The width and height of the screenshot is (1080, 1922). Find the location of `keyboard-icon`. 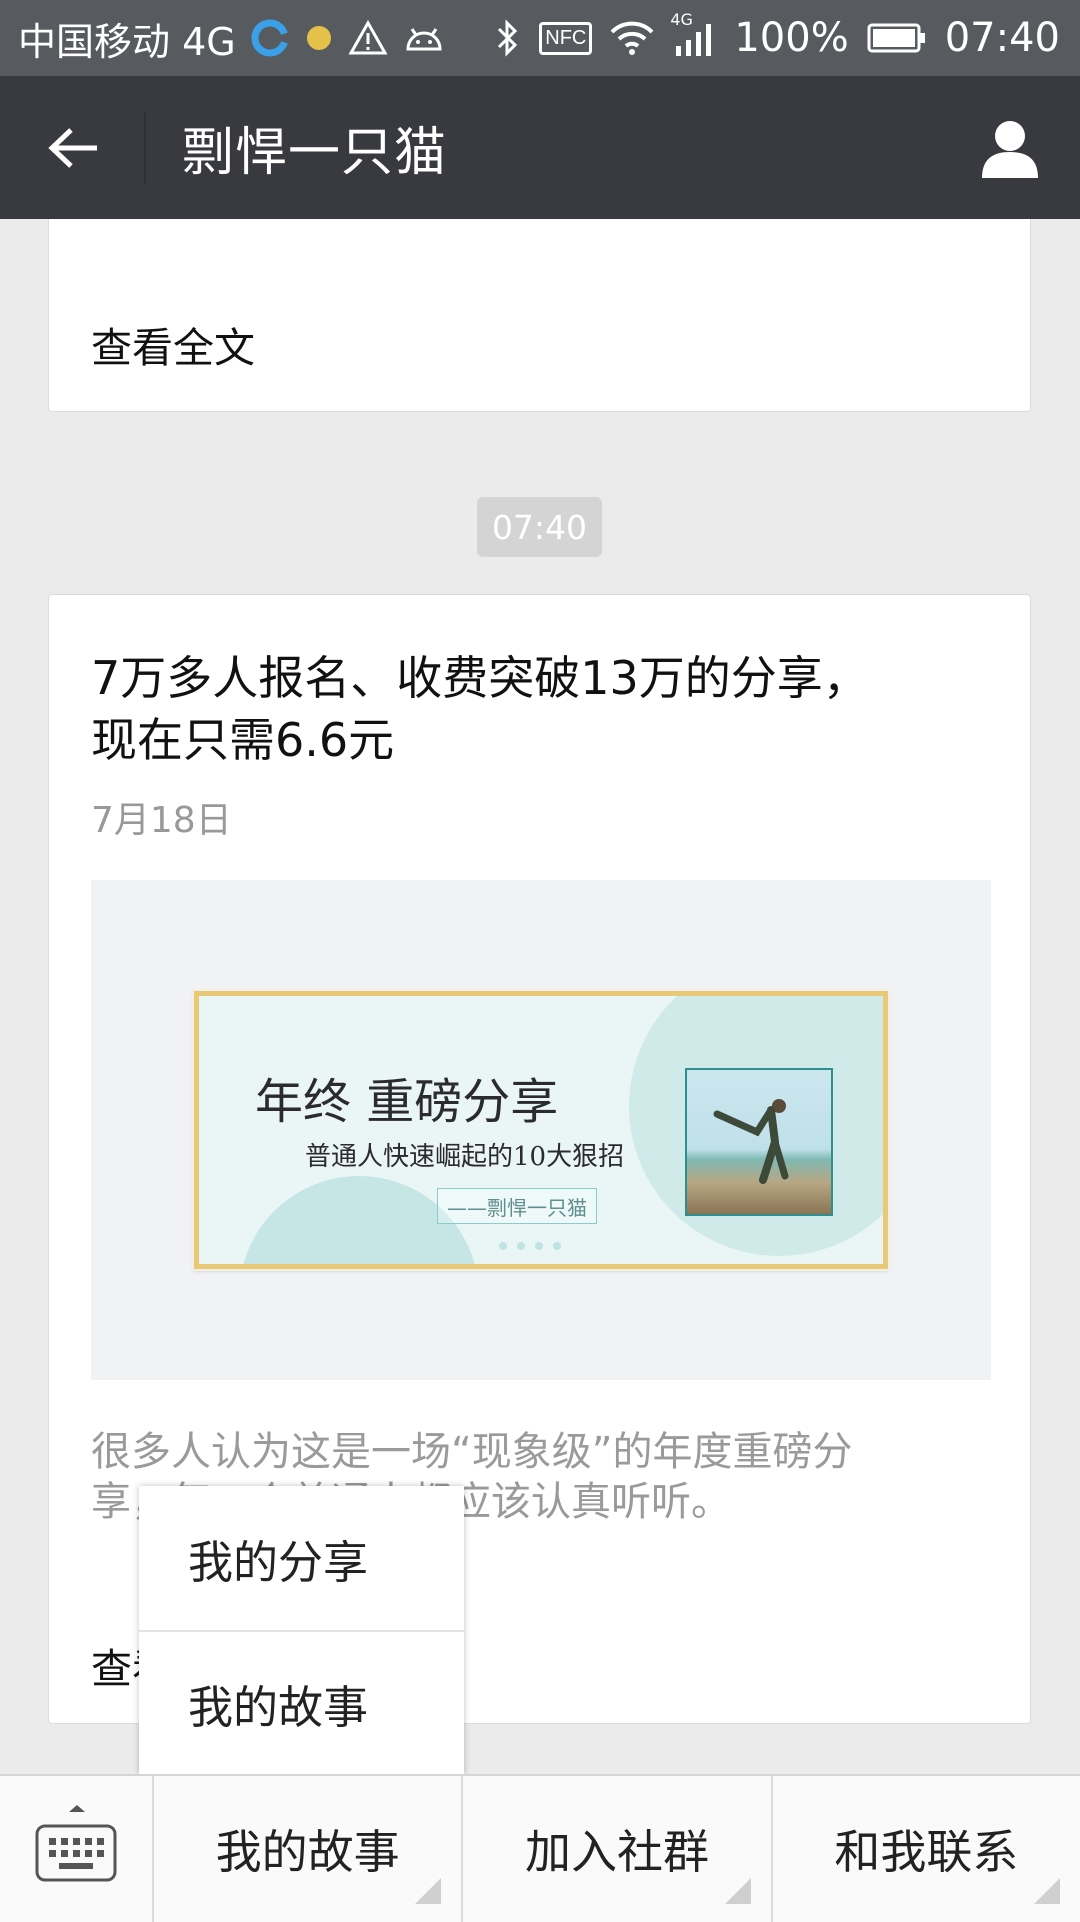

keyboard-icon is located at coordinates (76, 1843).